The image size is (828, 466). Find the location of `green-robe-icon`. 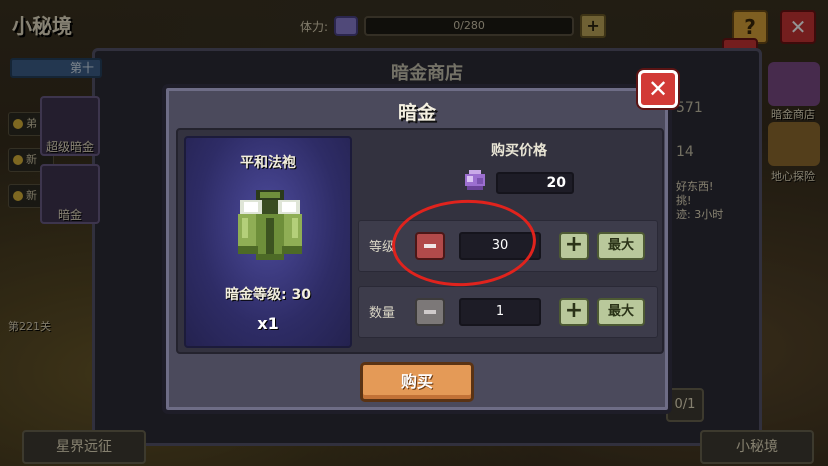

green-robe-icon is located at coordinates (270, 225).